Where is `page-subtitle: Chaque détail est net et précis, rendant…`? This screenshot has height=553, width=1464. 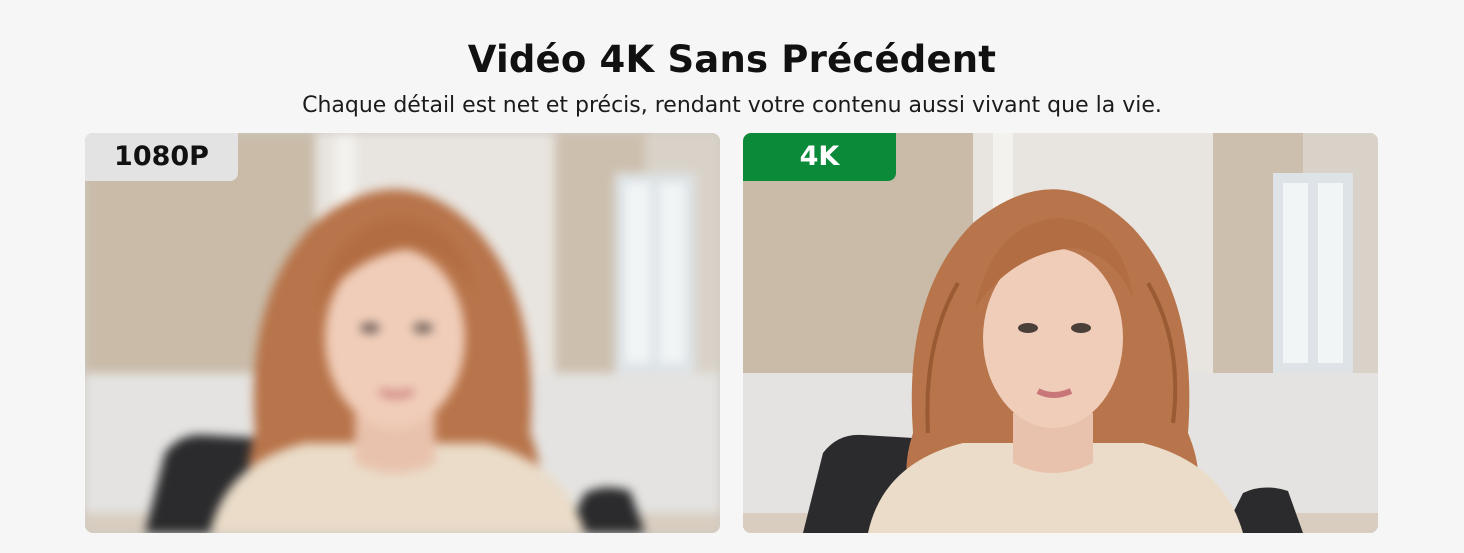 page-subtitle: Chaque détail est net et précis, rendant… is located at coordinates (732, 105).